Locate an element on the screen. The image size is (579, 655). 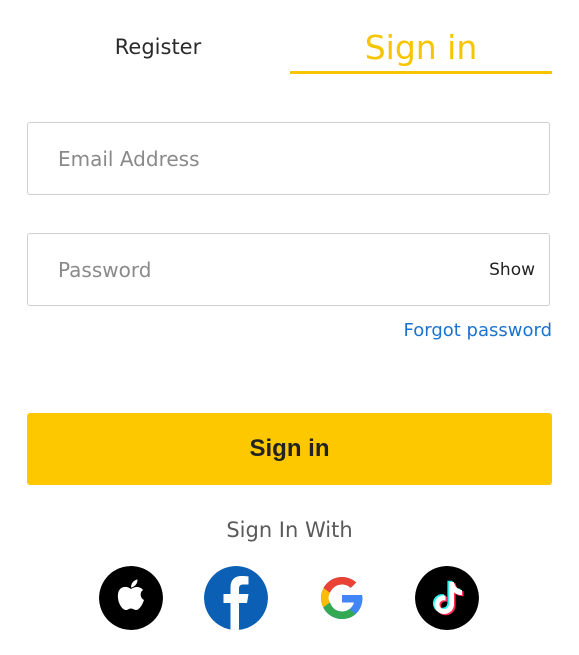
password-input is located at coordinates (288, 269).